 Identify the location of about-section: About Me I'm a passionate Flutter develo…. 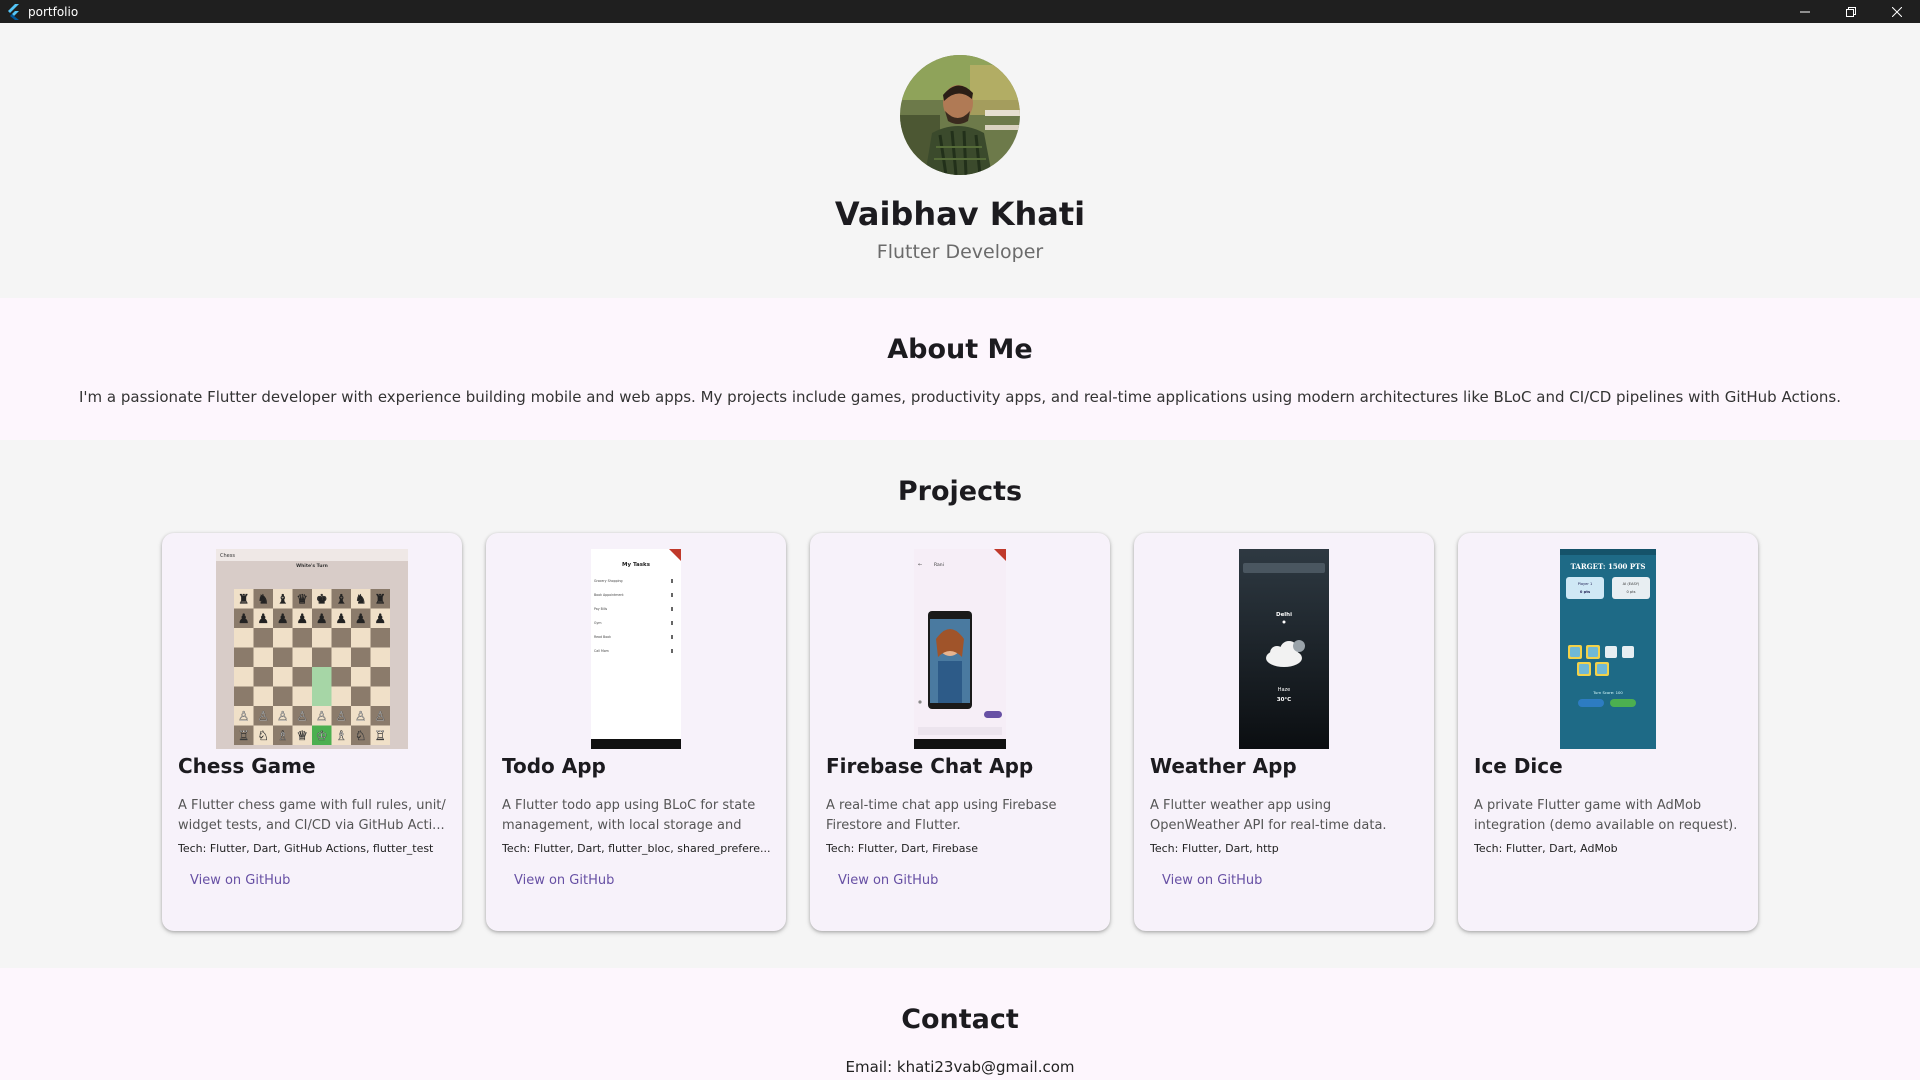
(960, 369).